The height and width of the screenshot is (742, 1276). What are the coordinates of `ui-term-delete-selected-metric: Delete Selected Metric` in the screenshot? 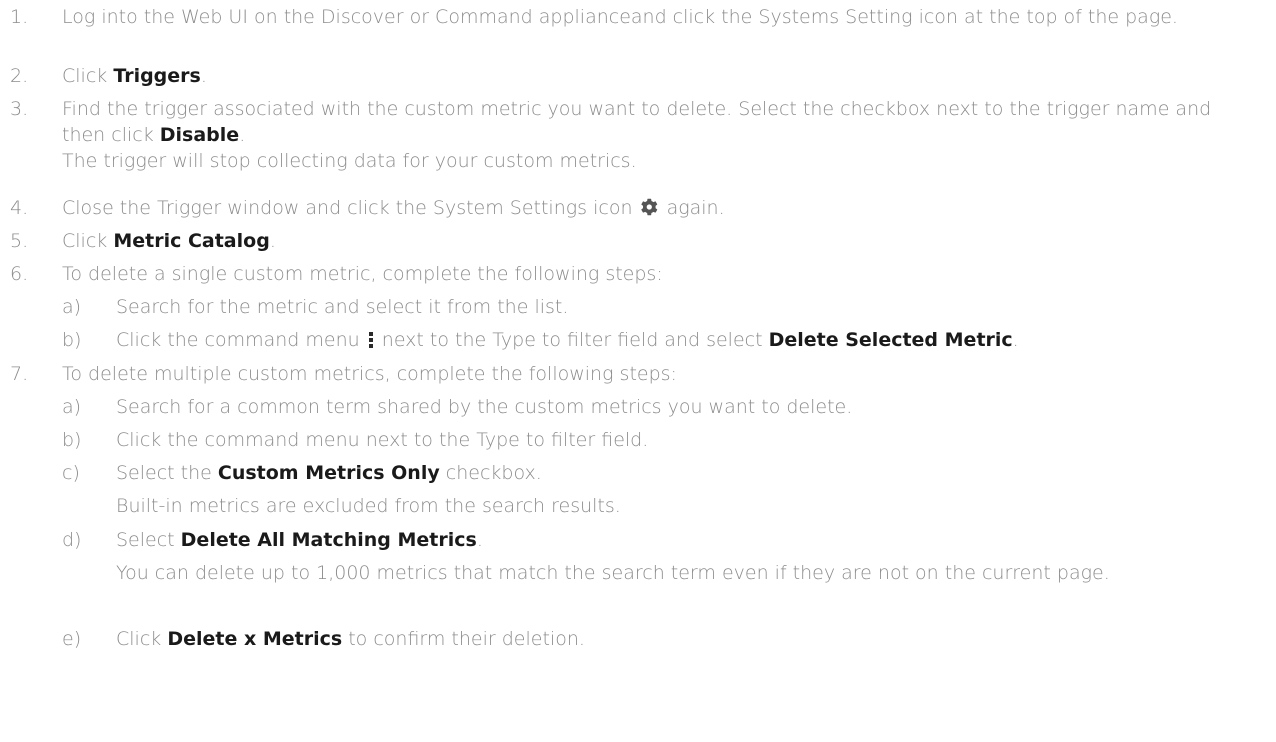 It's located at (890, 340).